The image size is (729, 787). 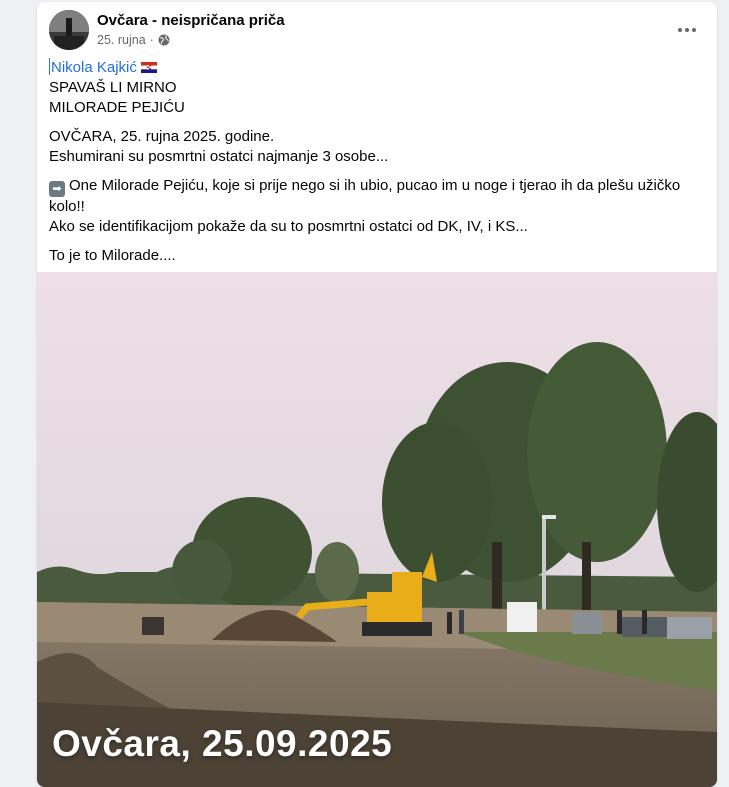 I want to click on author-line: Nikola Kajkić, so click(x=377, y=68).